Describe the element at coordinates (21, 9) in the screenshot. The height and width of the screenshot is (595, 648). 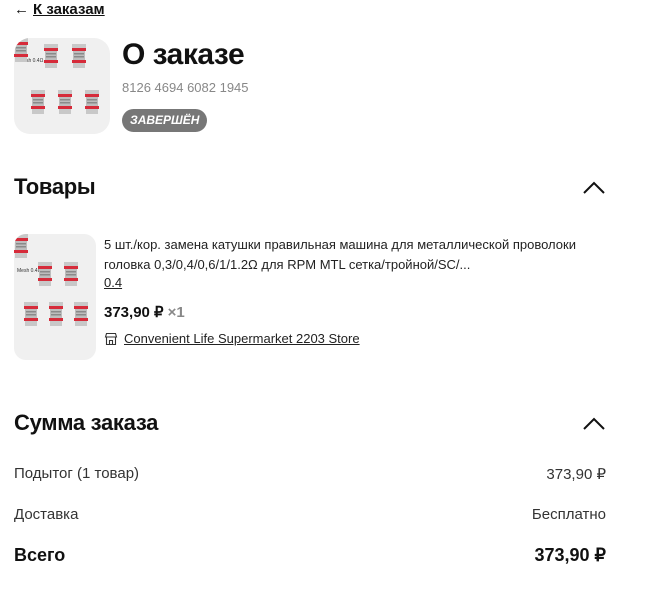
I see `back-arrow-icon: ←` at that location.